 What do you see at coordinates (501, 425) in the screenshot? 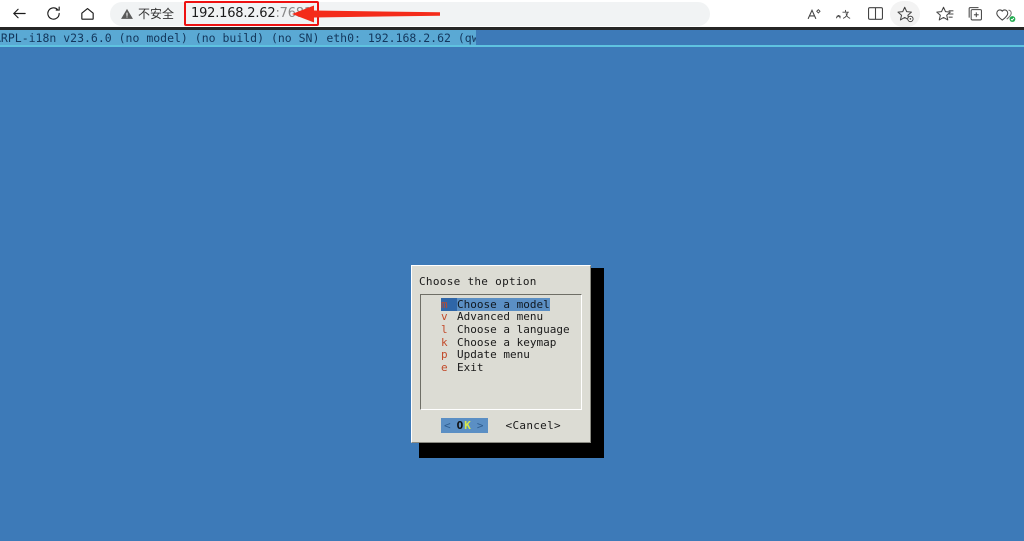
I see `dialog-buttons: < OK > <Cancel>` at bounding box center [501, 425].